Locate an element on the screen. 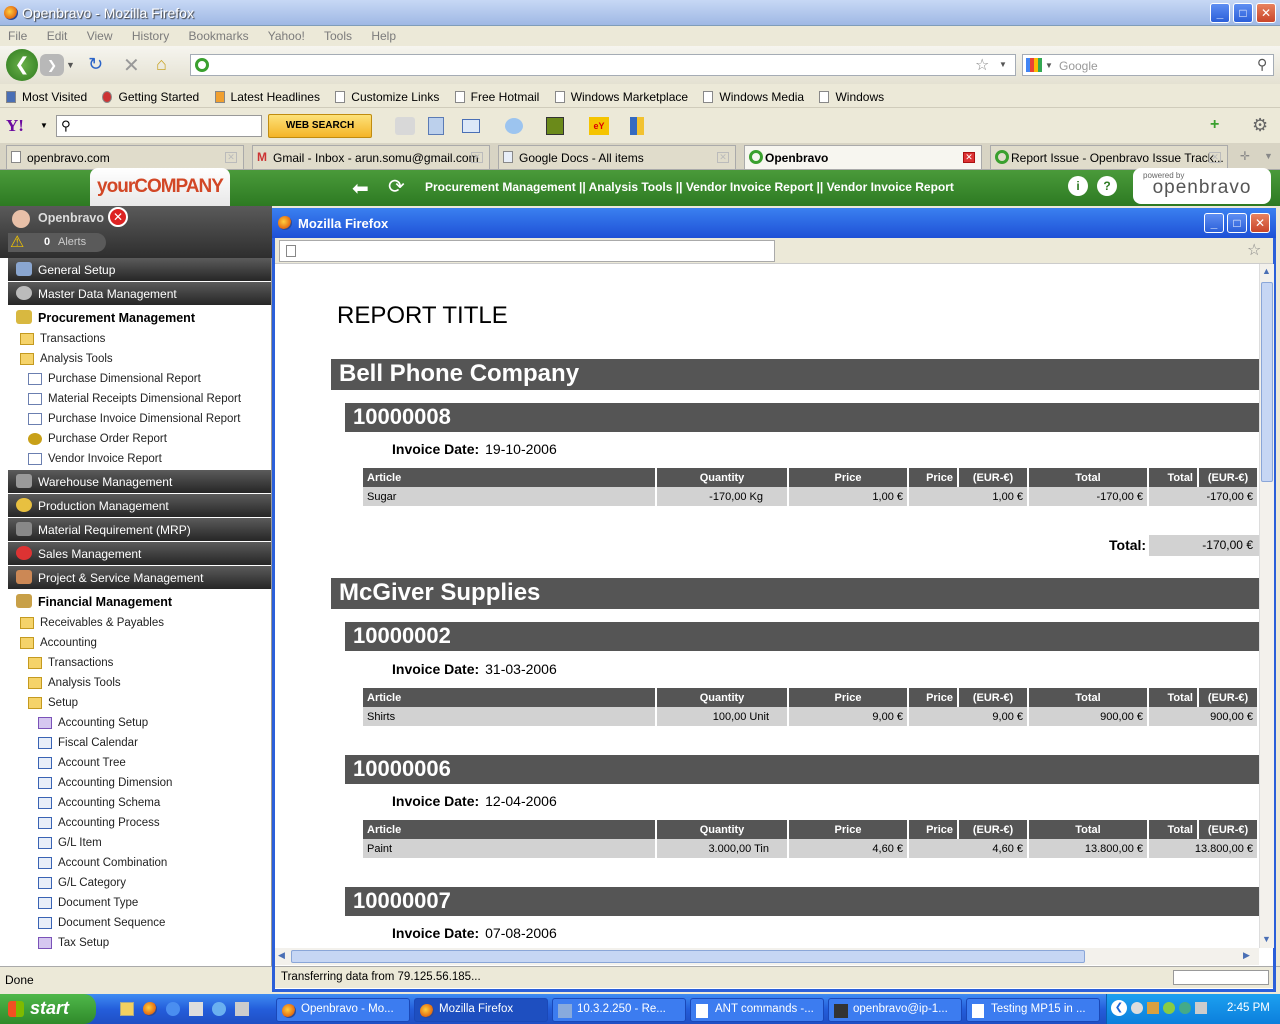 This screenshot has width=1280, height=1024. sidebar-item-material-receipts: Material Receipts Dimensional Report is located at coordinates (134, 399).